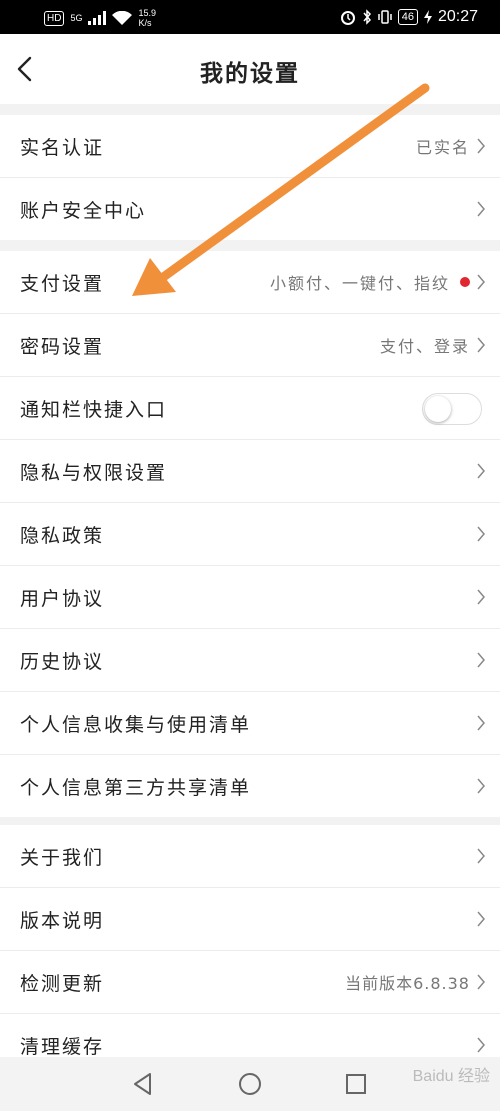 The width and height of the screenshot is (500, 1111). Describe the element at coordinates (136, 724) in the screenshot. I see `row-label: 个人信息收集与使用清单` at that location.